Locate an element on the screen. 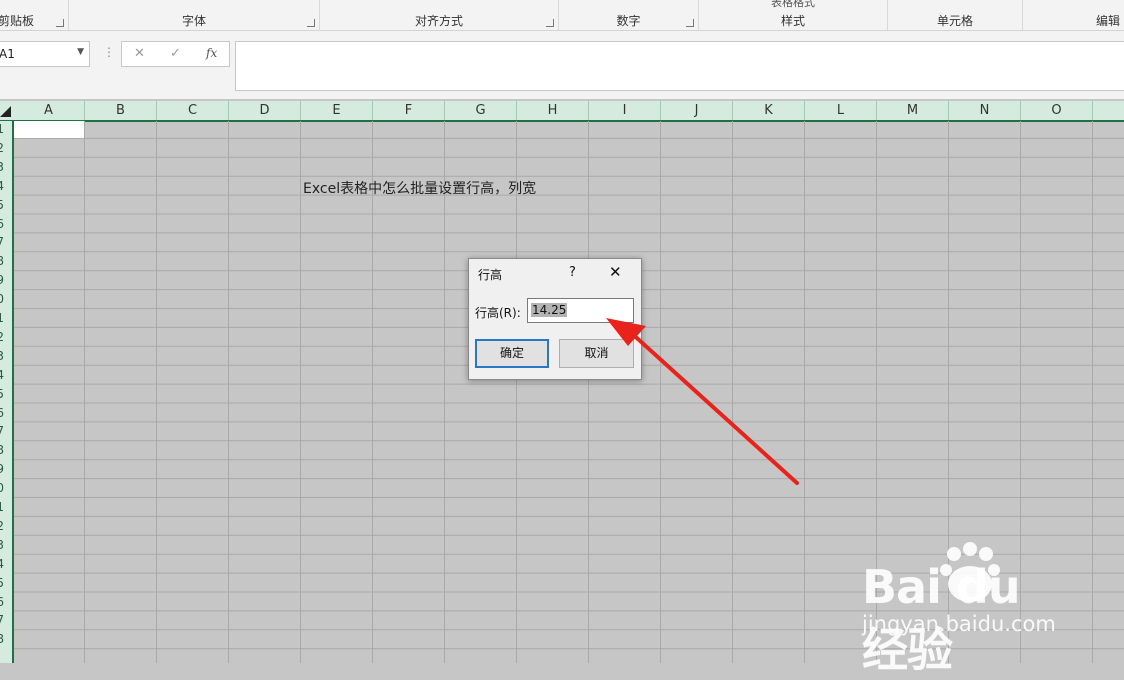 The height and width of the screenshot is (680, 1124). row-header-15: 15 is located at coordinates (2, 394).